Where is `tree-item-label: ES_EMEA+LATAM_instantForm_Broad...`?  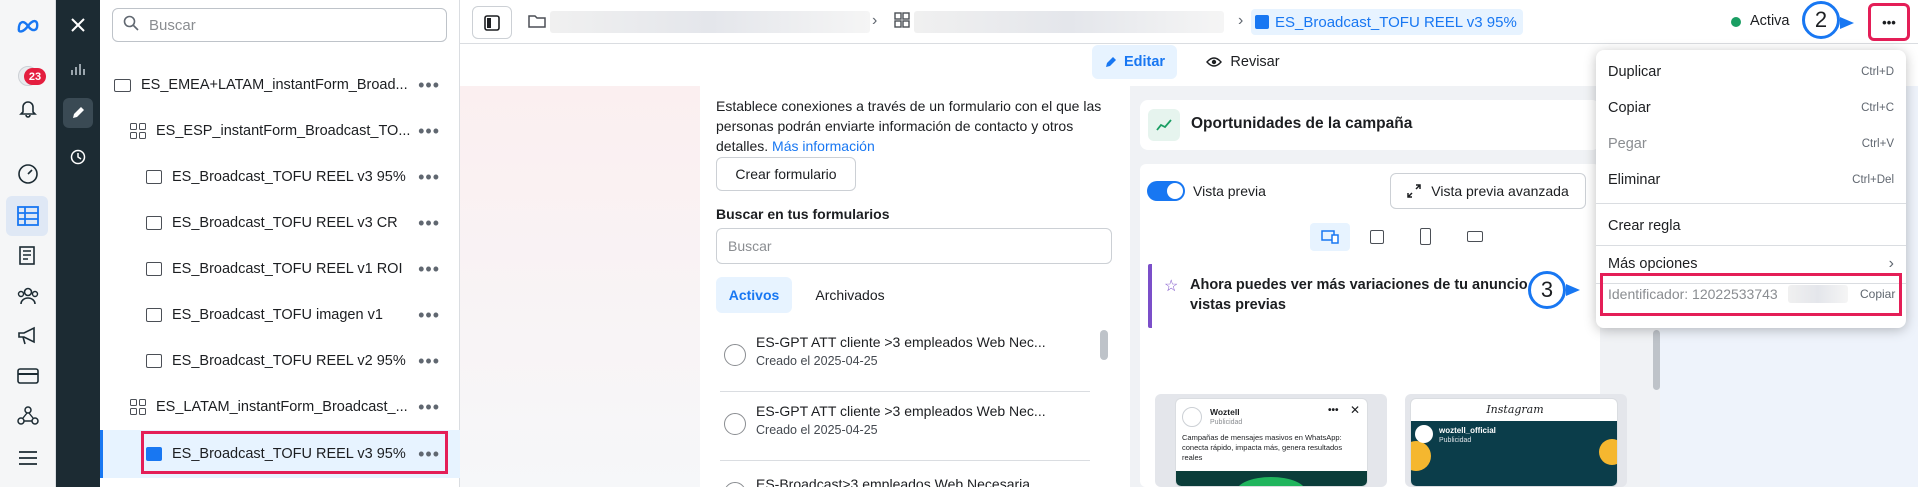 tree-item-label: ES_EMEA+LATAM_instantForm_Broad... is located at coordinates (274, 85).